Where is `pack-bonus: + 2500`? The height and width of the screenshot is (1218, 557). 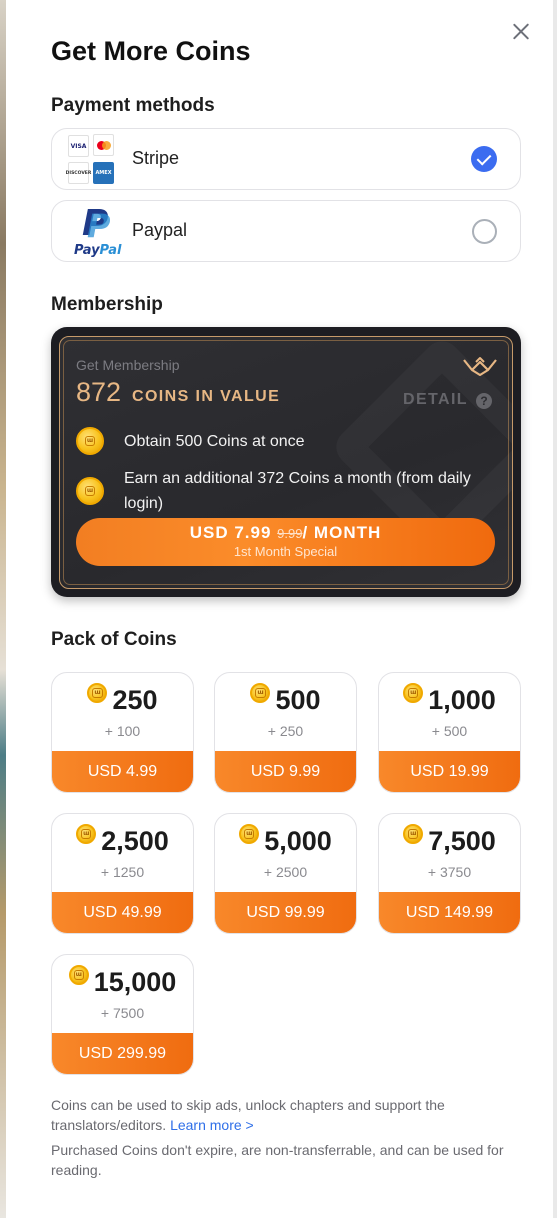 pack-bonus: + 2500 is located at coordinates (285, 872).